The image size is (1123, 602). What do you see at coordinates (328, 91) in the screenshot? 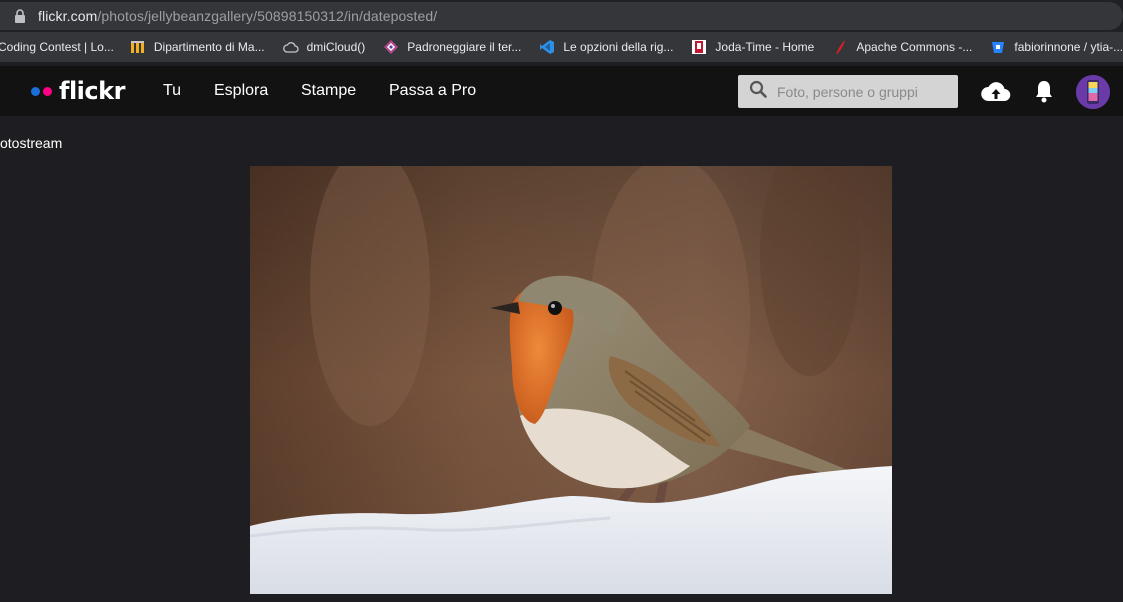
I see `nav-stampe: Stampe` at bounding box center [328, 91].